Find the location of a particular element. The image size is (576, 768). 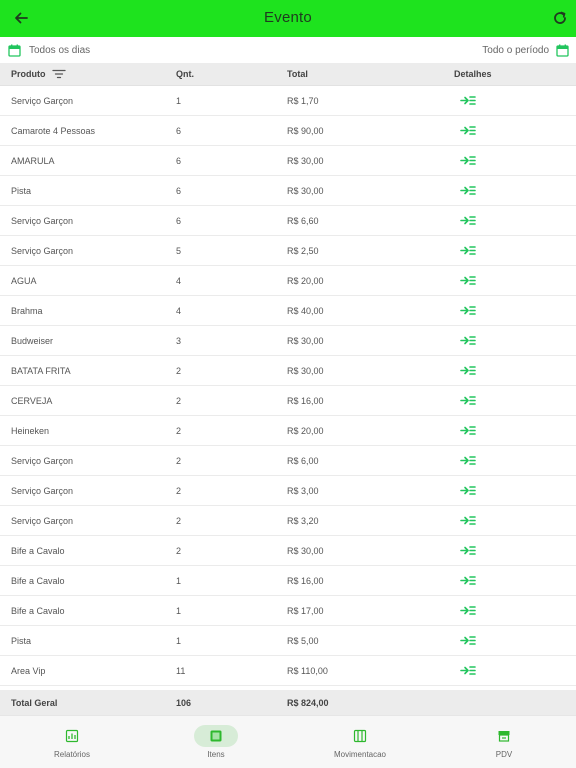

table-row: AMARULA 6 R$ 30,00 is located at coordinates (288, 161).